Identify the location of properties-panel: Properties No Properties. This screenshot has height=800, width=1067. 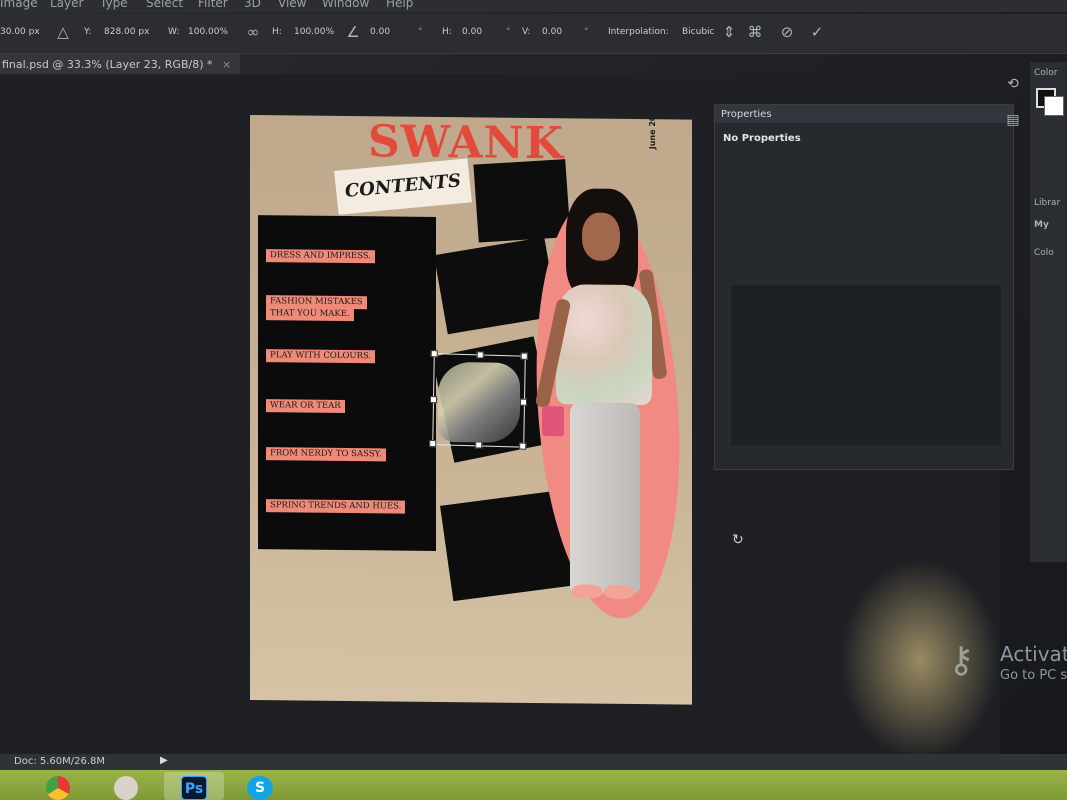
(864, 287).